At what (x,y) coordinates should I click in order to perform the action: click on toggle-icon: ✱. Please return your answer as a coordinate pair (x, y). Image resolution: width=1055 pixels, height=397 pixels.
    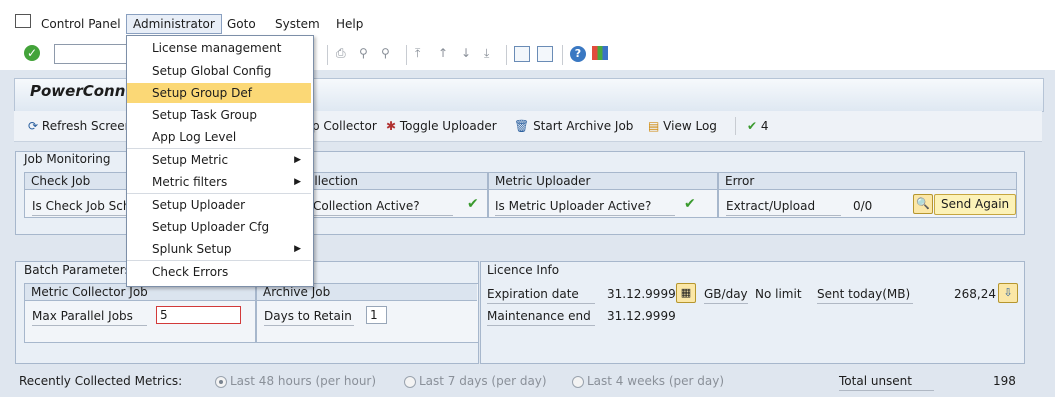
    Looking at the image, I should click on (391, 126).